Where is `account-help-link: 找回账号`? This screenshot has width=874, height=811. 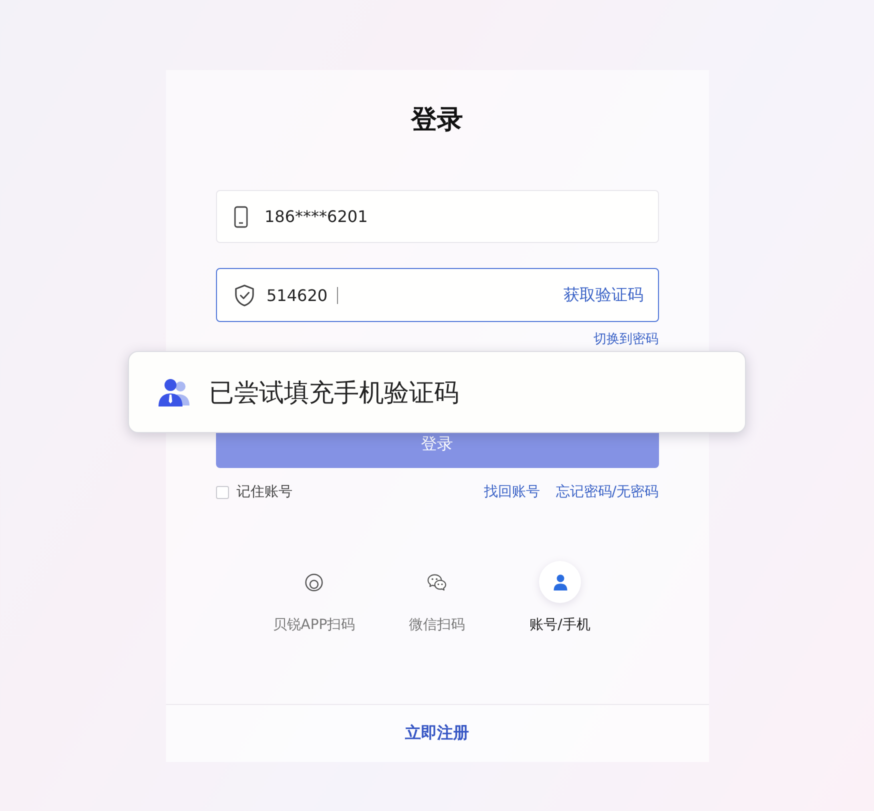 account-help-link: 找回账号 is located at coordinates (512, 492).